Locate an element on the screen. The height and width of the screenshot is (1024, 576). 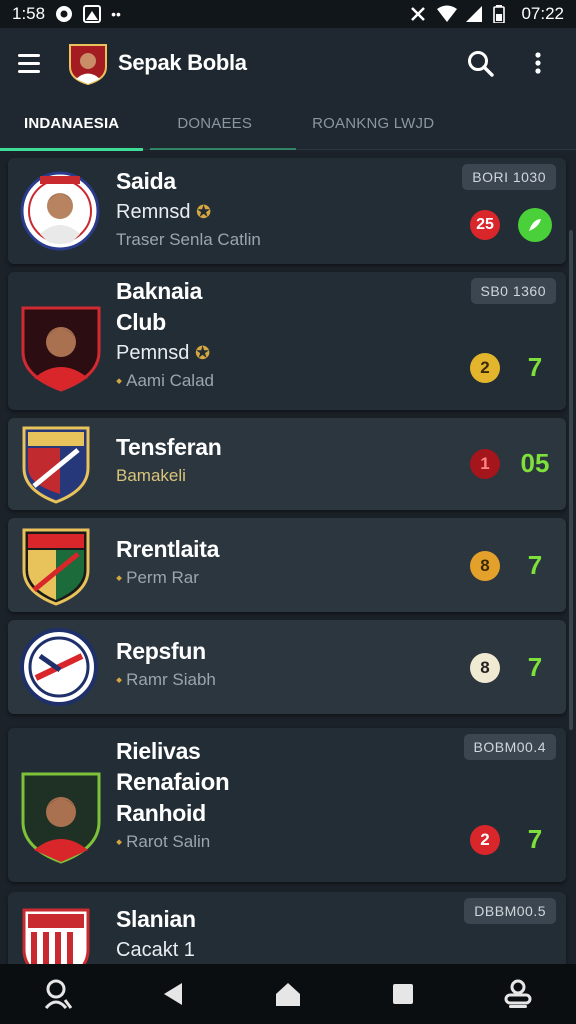
team-name: Saida is located at coordinates (146, 181).